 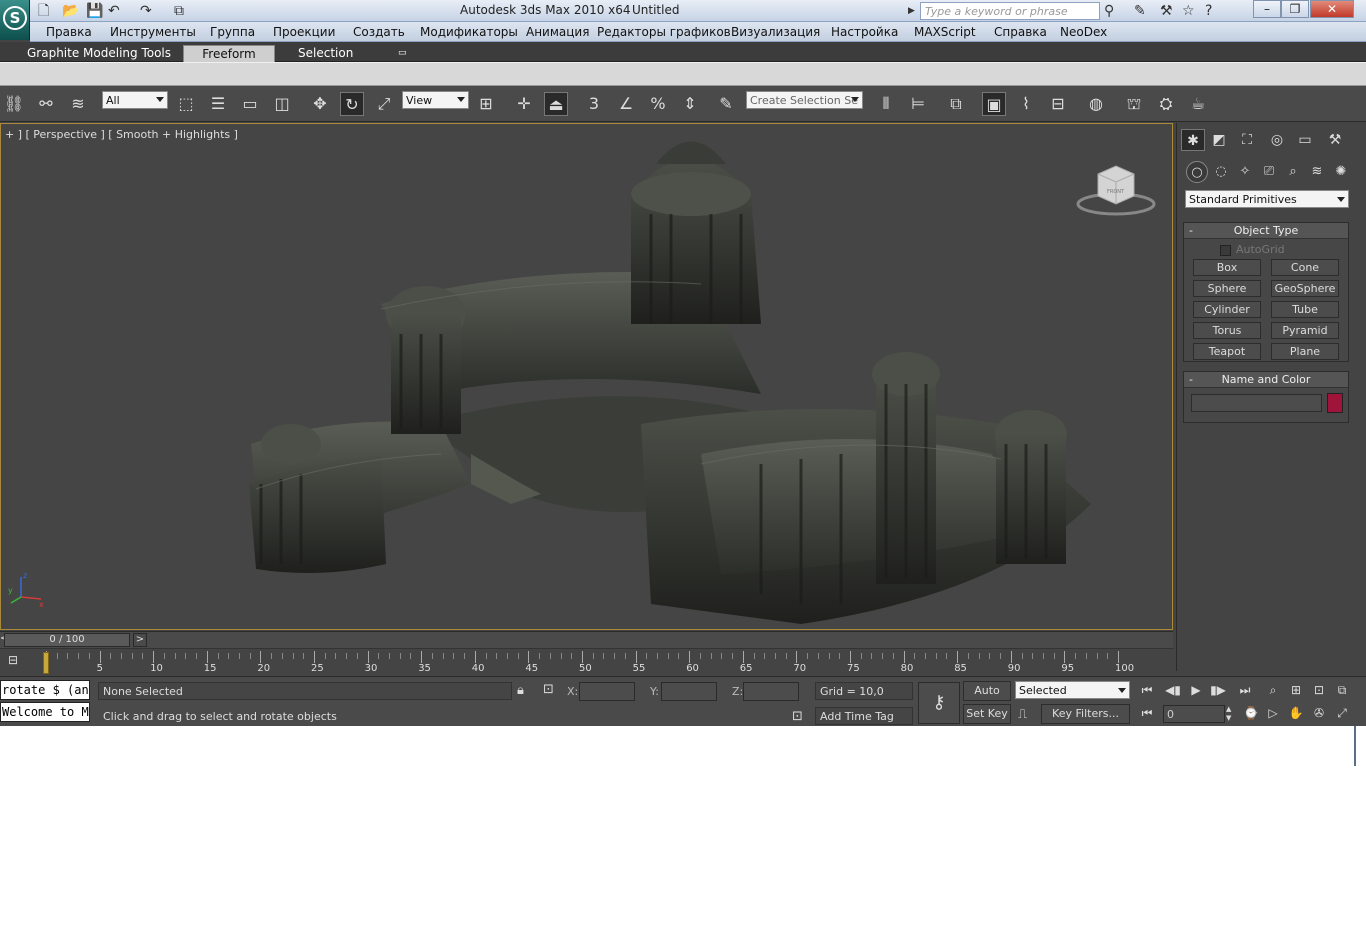 What do you see at coordinates (1231, 714) in the screenshot?
I see `frame-spinner-icon: ▲ ▼` at bounding box center [1231, 714].